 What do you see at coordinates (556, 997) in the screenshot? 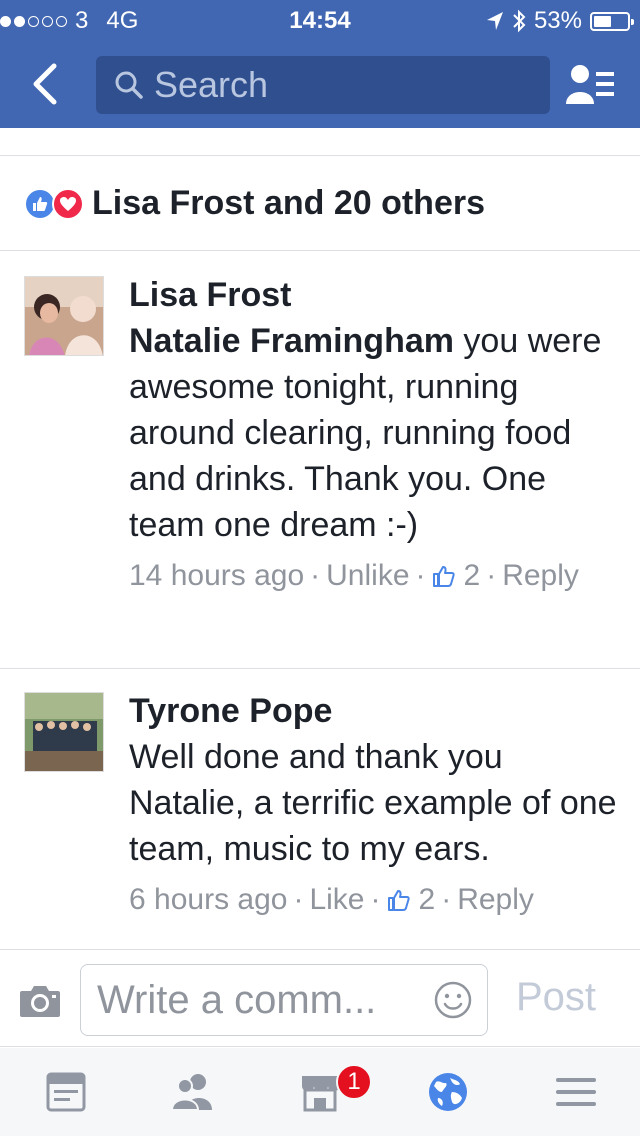
I see `post-button: Post` at bounding box center [556, 997].